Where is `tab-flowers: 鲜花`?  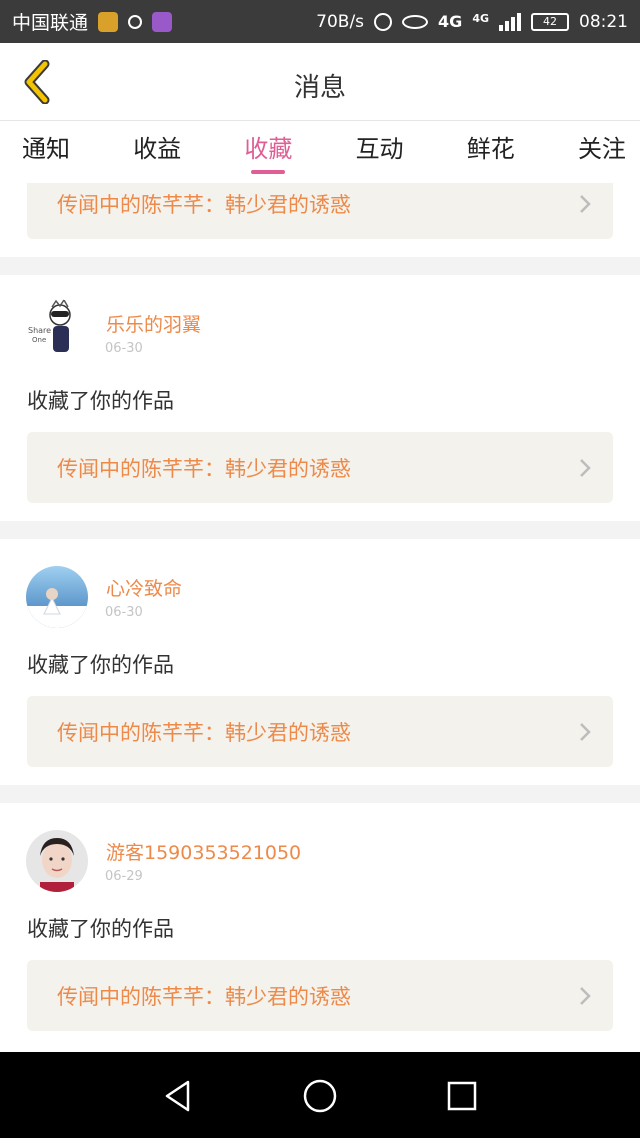
tab-flowers: 鲜花 is located at coordinates (491, 152).